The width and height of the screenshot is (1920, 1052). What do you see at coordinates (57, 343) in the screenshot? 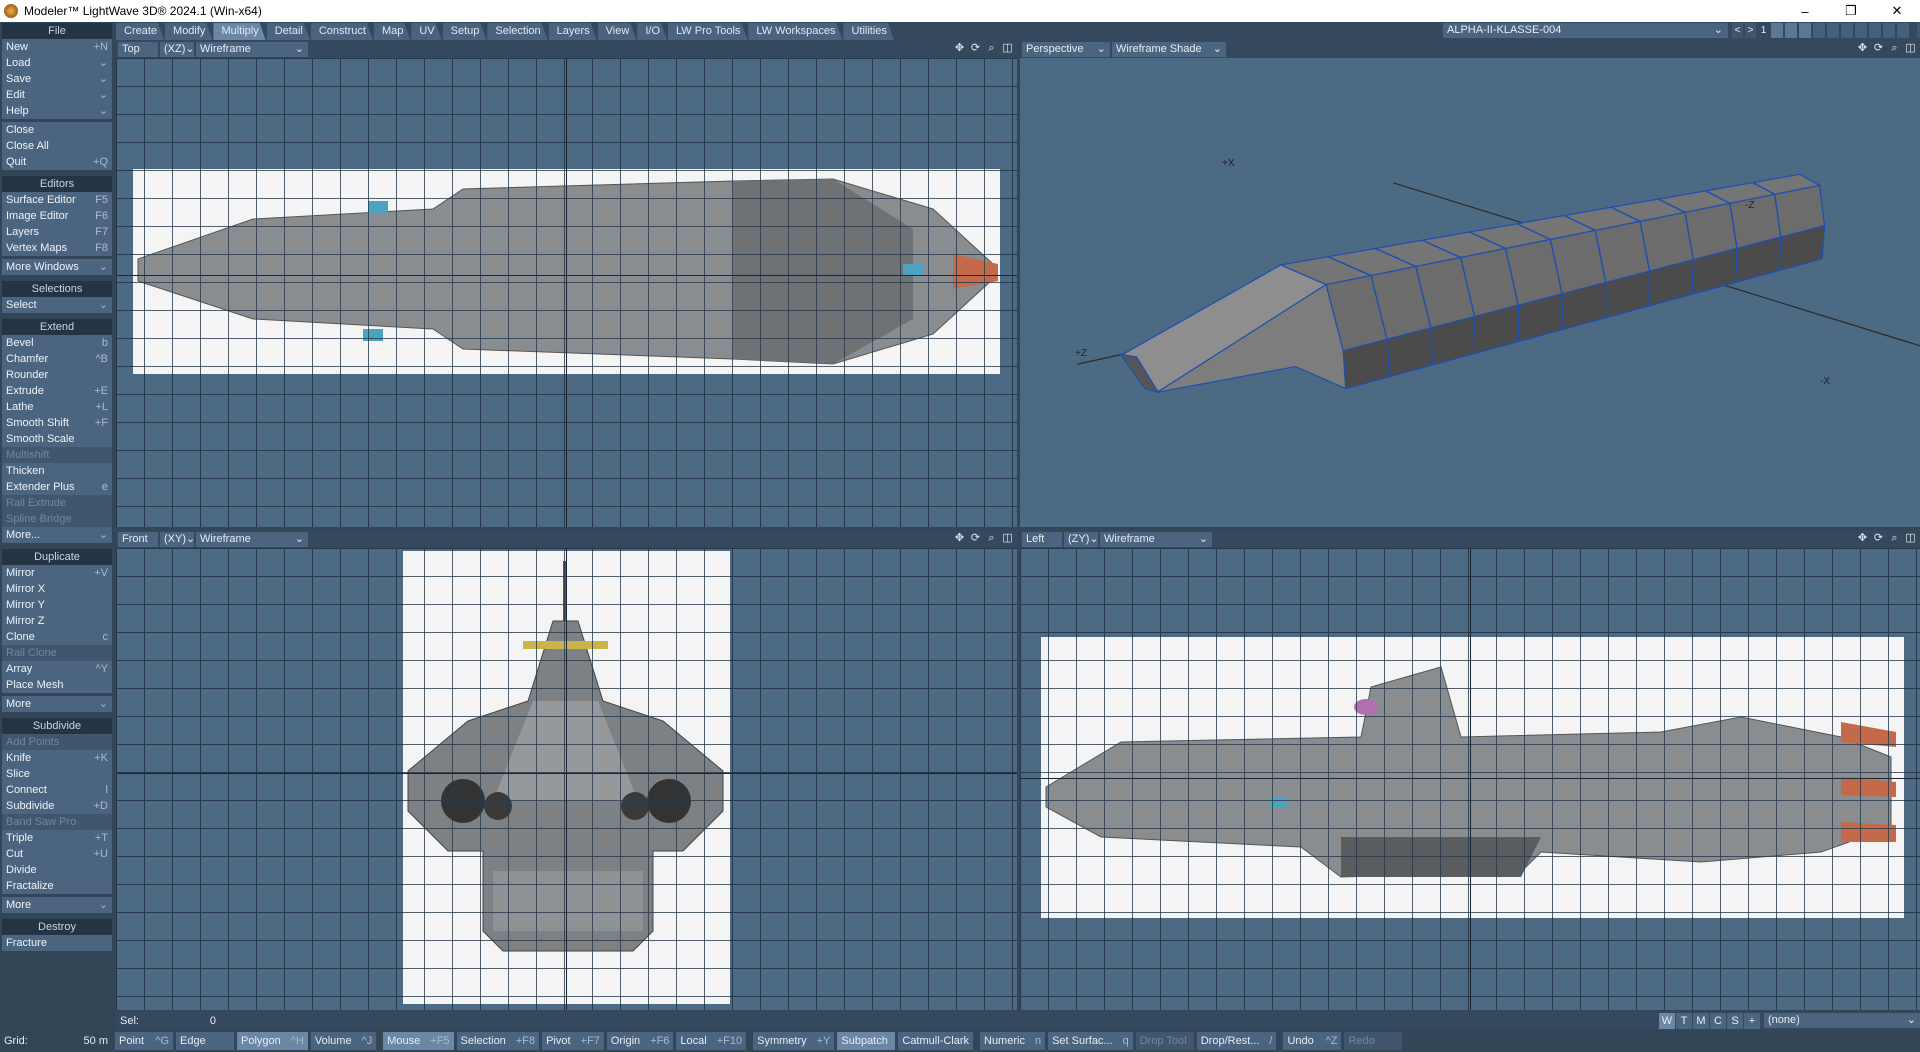
I see `sidebar-item-bevel: Bevel b` at bounding box center [57, 343].